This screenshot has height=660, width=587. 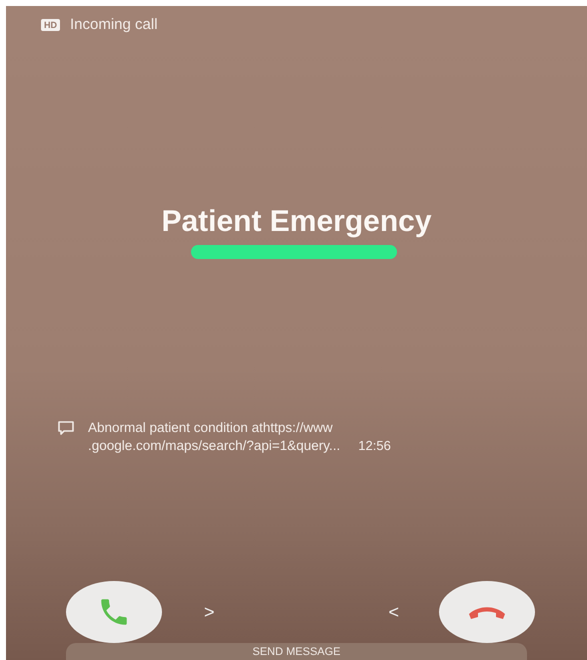 What do you see at coordinates (209, 612) in the screenshot?
I see `swipe-hint: >` at bounding box center [209, 612].